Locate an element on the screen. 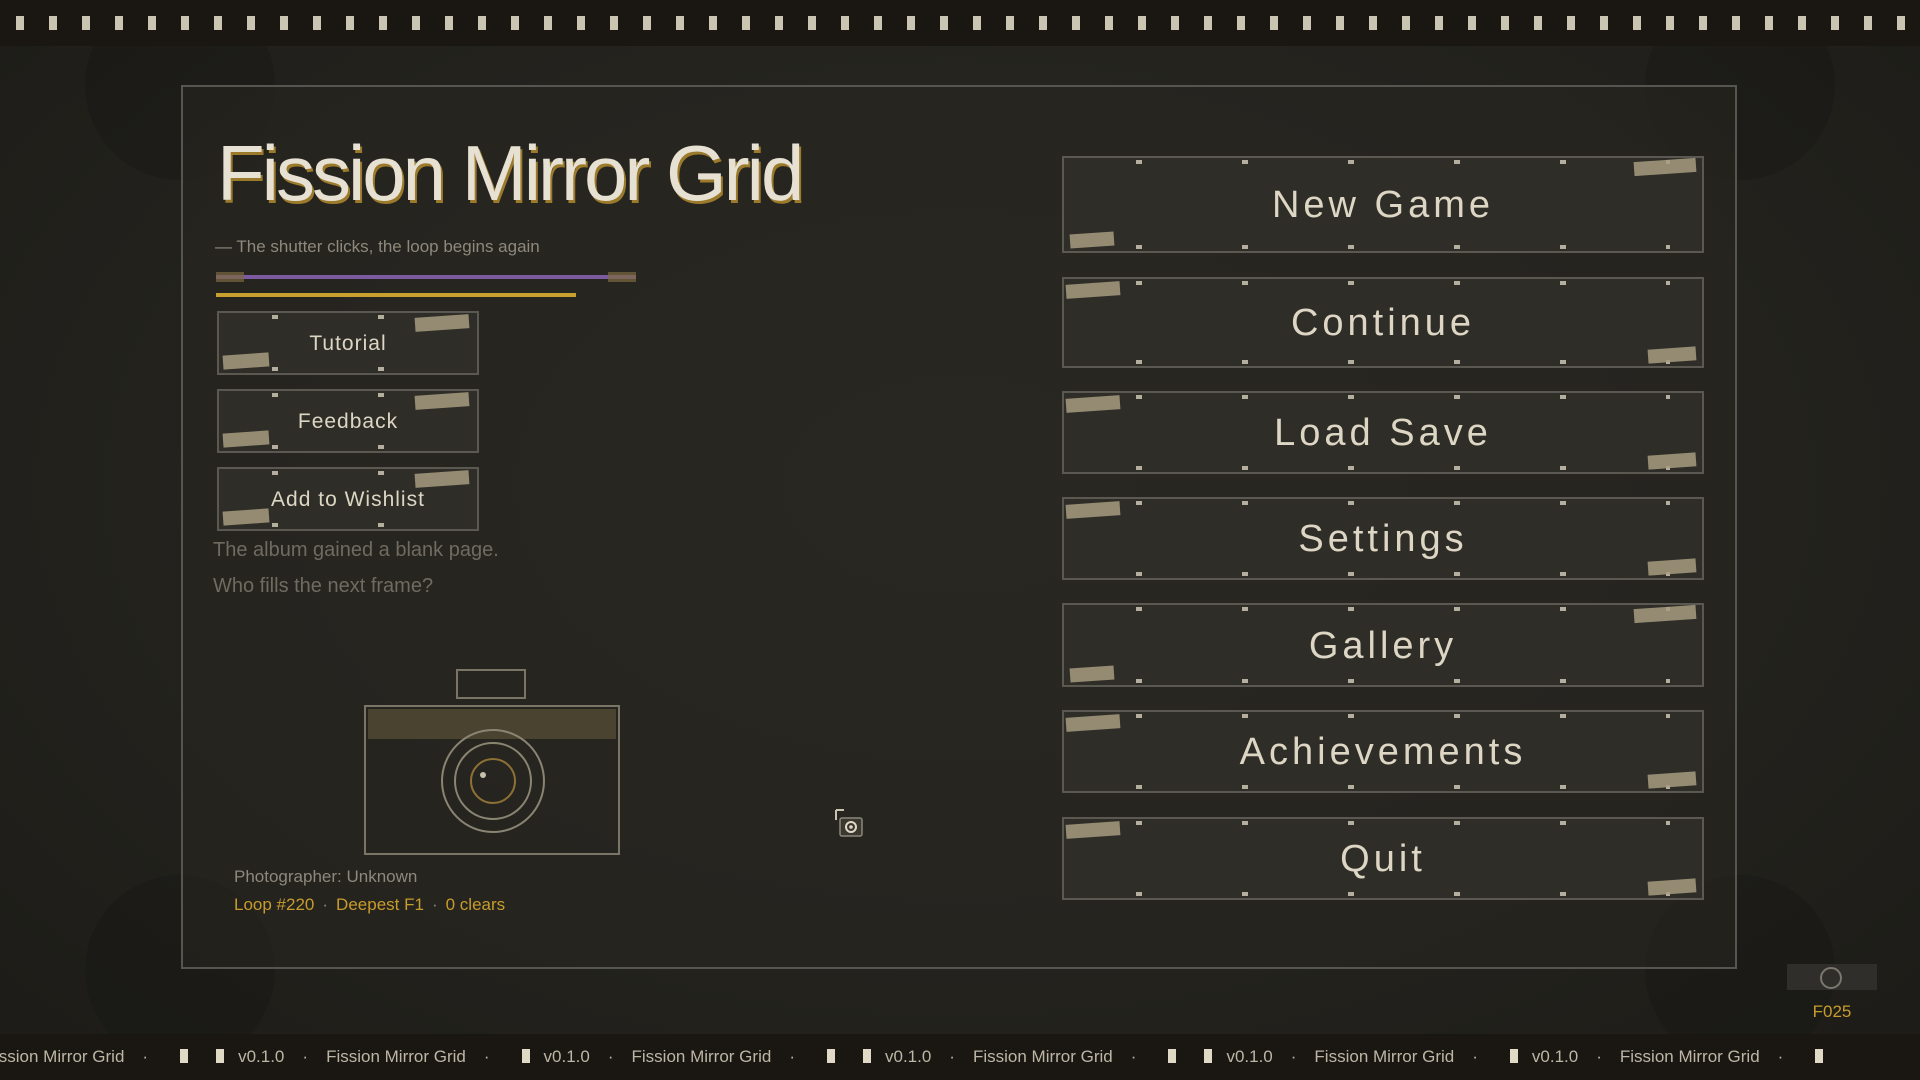 Image resolution: width=1920 pixels, height=1080 pixels. gallery-button: Gallery is located at coordinates (1383, 645).